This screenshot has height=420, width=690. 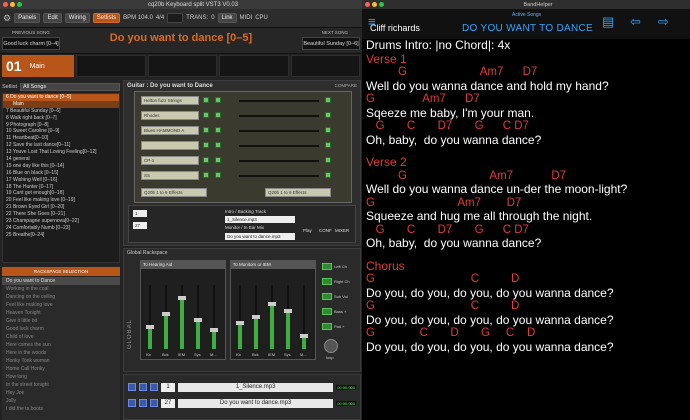 What do you see at coordinates (61, 281) in the screenshot?
I see `rackspace-item: Do you want to Dance` at bounding box center [61, 281].